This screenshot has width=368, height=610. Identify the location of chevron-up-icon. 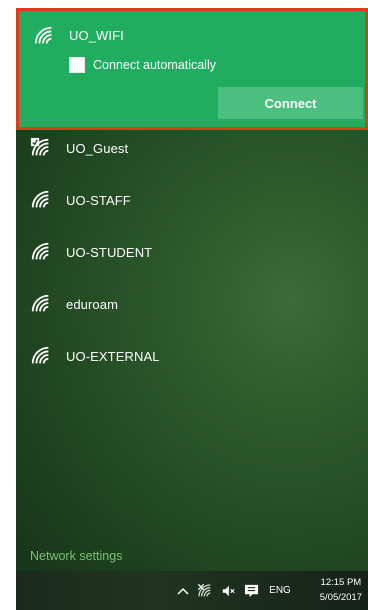
(183, 591).